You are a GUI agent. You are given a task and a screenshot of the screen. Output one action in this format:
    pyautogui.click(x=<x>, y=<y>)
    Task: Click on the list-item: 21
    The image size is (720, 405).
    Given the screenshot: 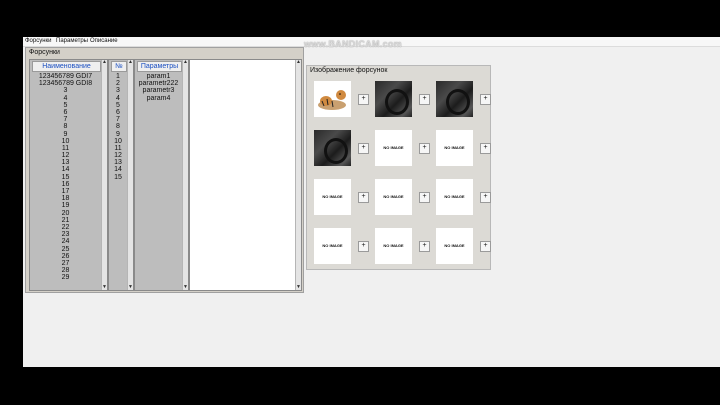 What is the action you would take?
    pyautogui.click(x=65, y=220)
    